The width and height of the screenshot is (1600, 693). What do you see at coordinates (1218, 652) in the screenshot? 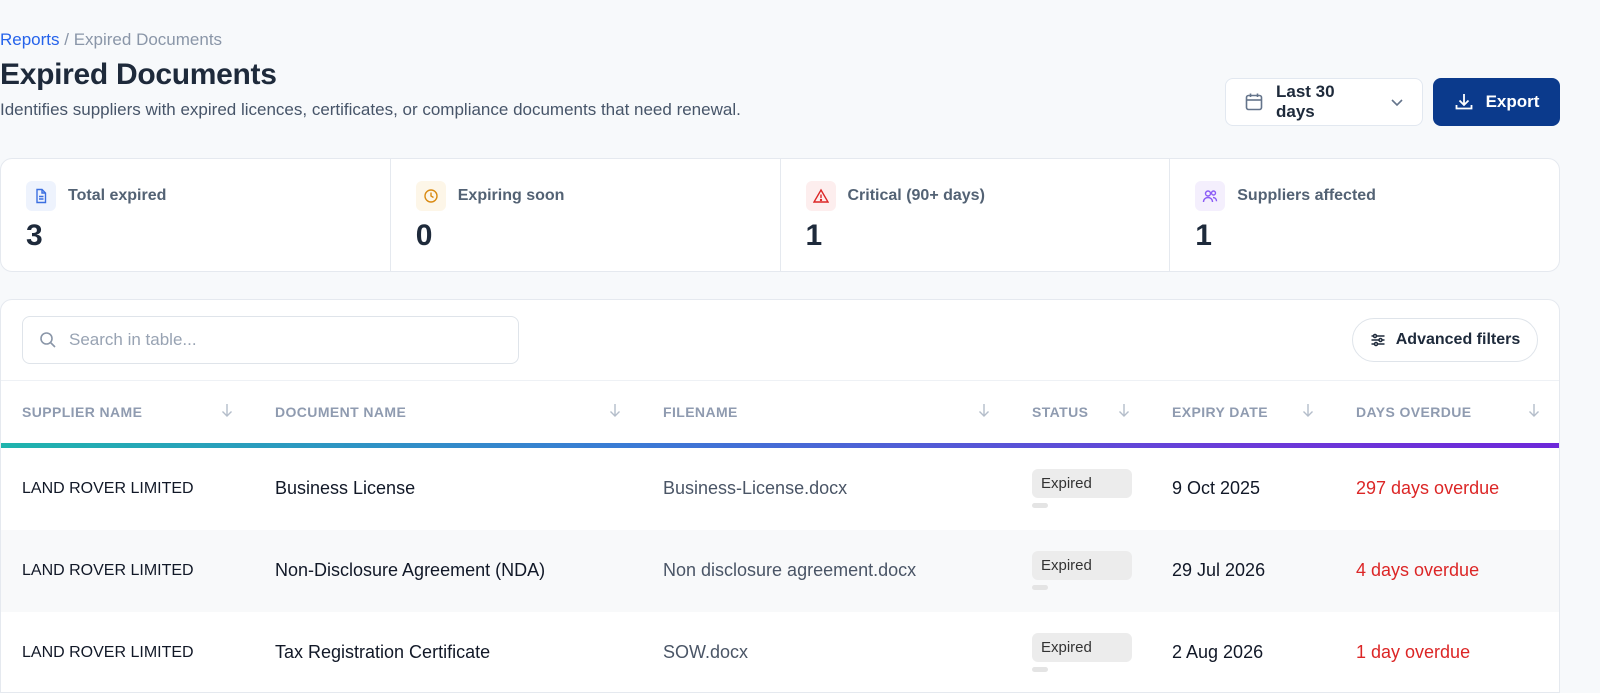
I see `cell-expiry: 2 Aug 2026` at bounding box center [1218, 652].